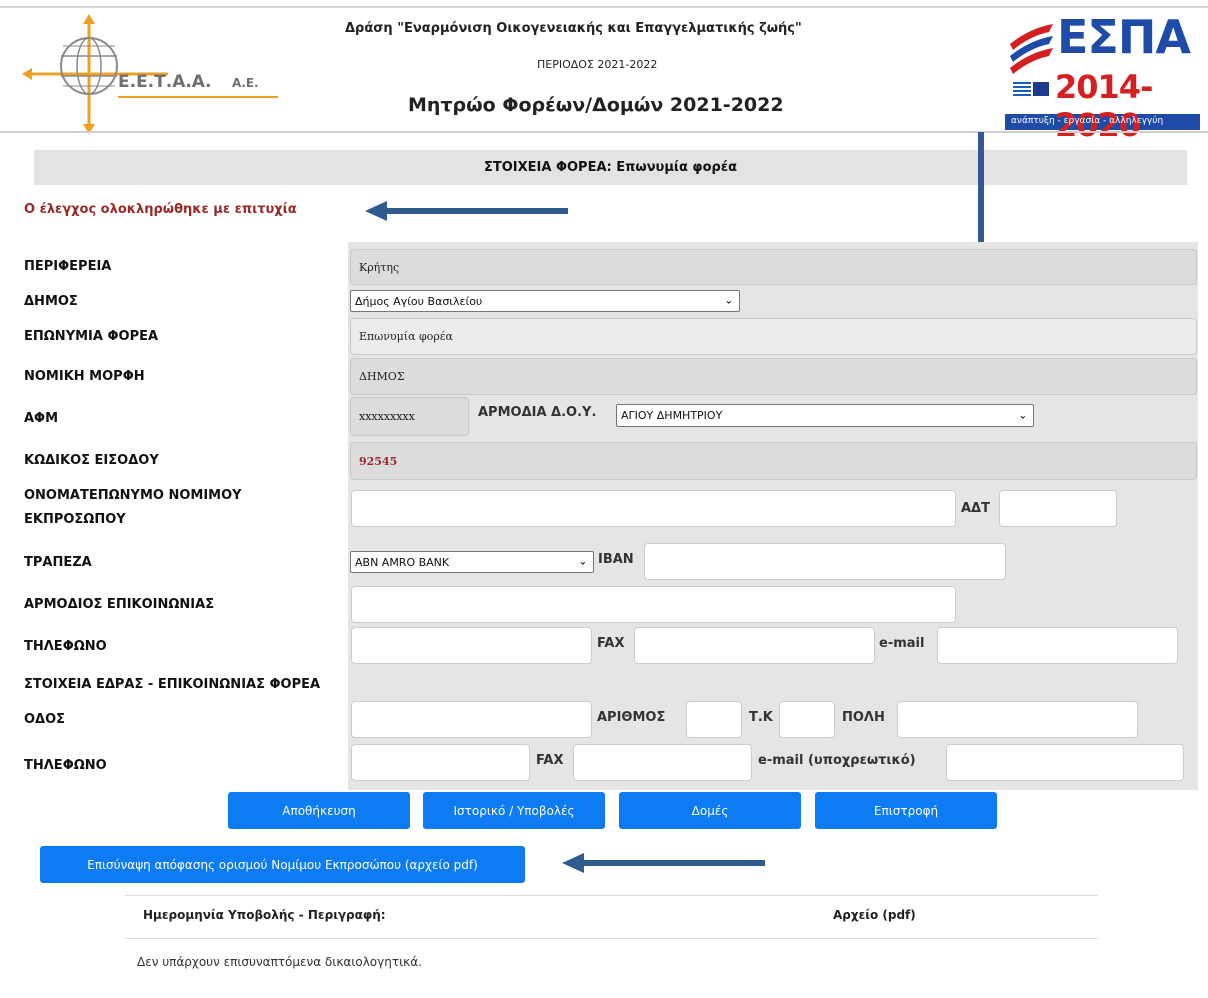 This screenshot has width=1208, height=998. I want to click on header-top-rule, so click(604, 7).